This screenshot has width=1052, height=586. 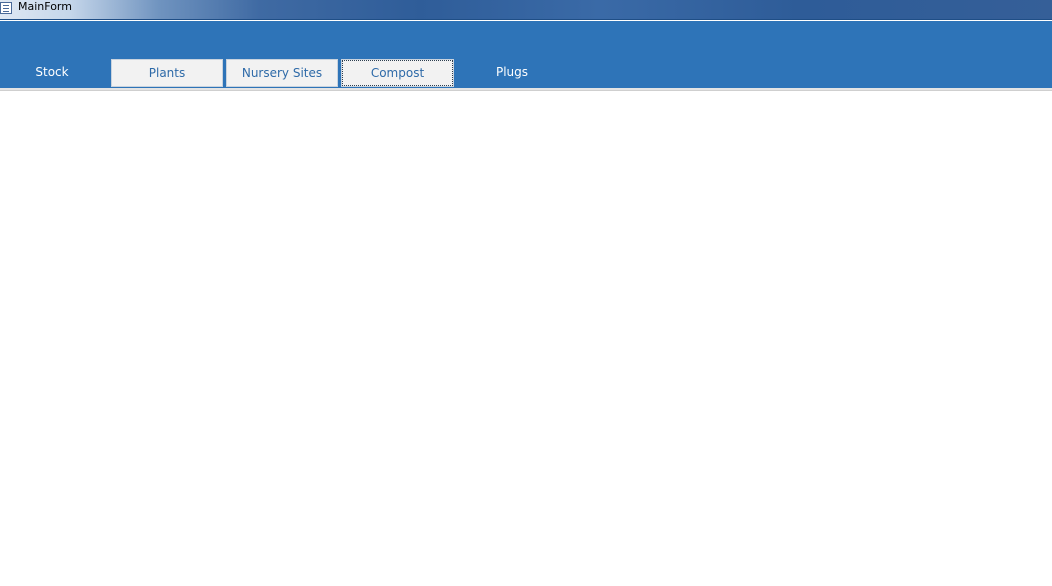 I want to click on tab-stock: Stock, so click(x=52, y=73).